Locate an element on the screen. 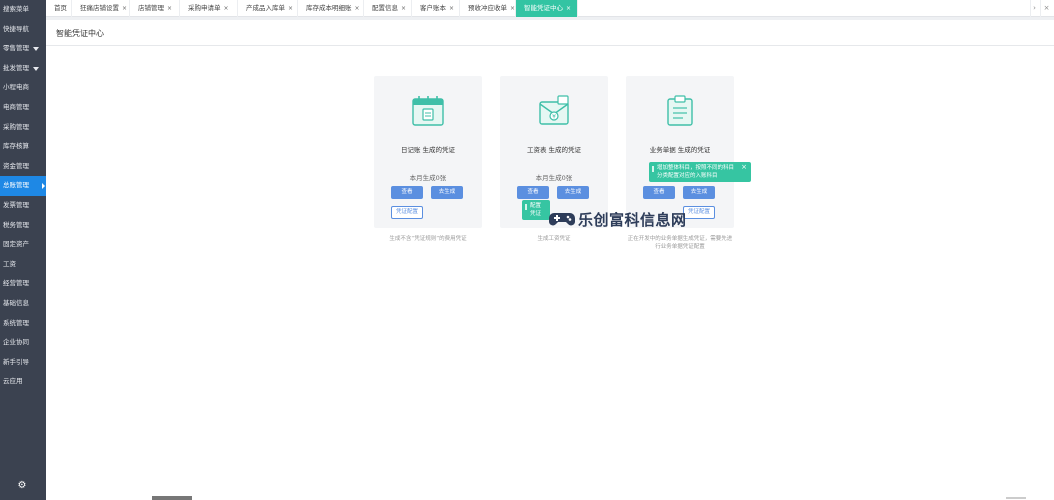  sidebar-item-ecommerce: 电商管理 is located at coordinates (23, 108).